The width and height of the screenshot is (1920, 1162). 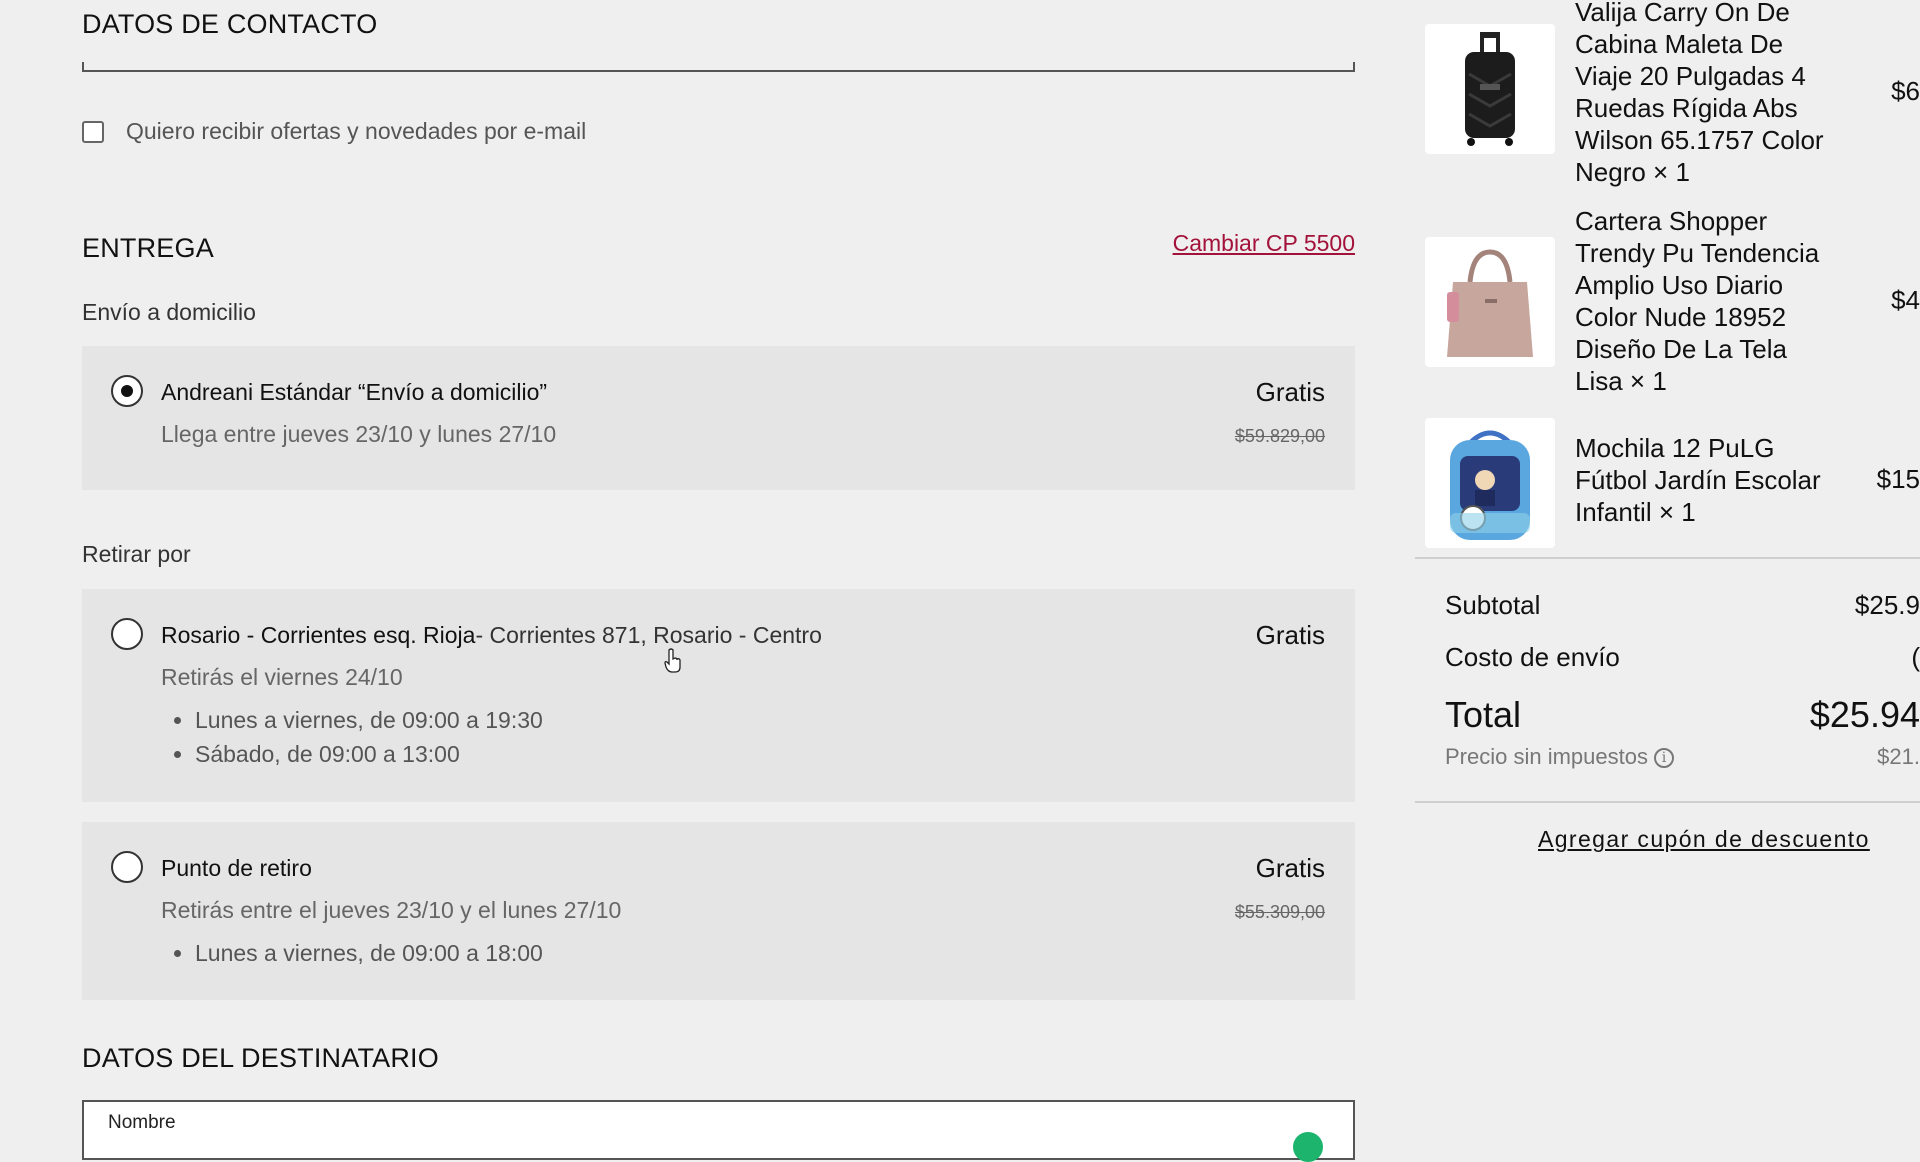 I want to click on change-postal-code-link: Cambiar CP 5500, so click(x=1264, y=243).